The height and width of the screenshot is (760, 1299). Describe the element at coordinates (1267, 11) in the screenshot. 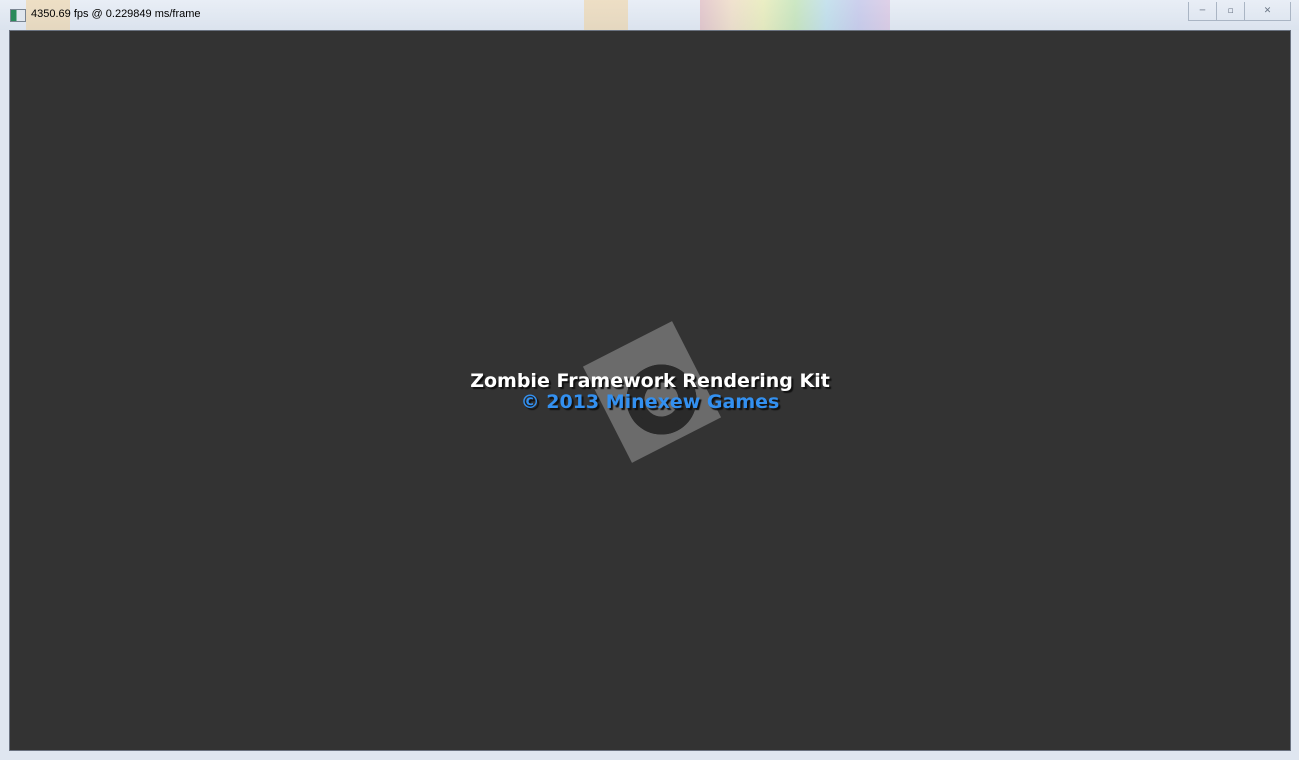

I see `close-button: ✕` at that location.